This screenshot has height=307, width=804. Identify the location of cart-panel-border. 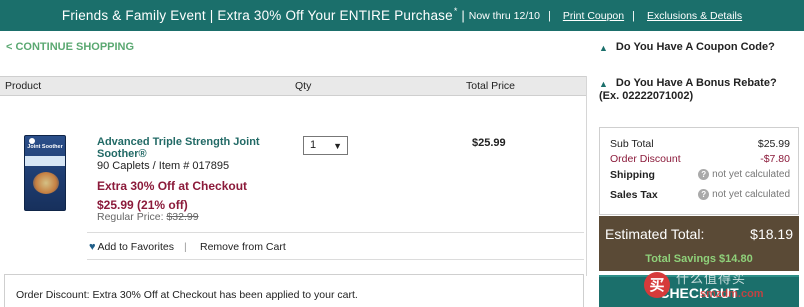
(586, 176).